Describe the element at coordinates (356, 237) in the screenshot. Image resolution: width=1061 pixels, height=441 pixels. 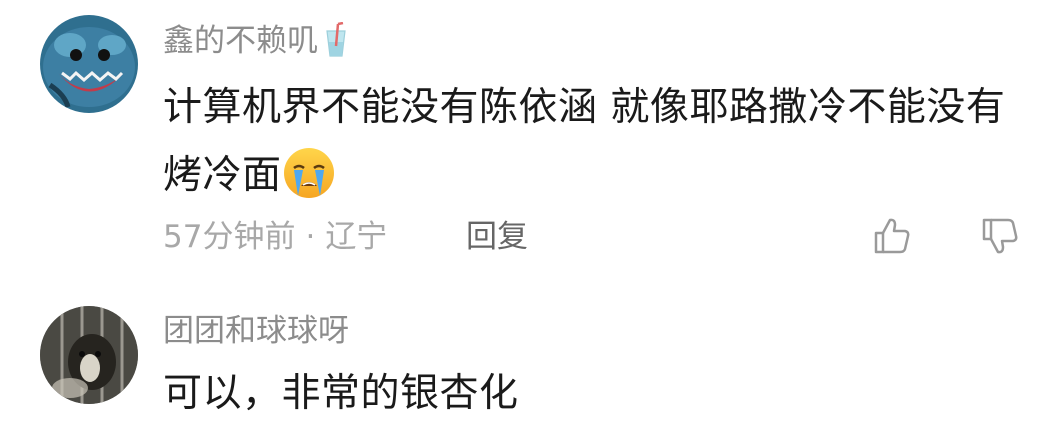
I see `comment-location: 辽宁` at that location.